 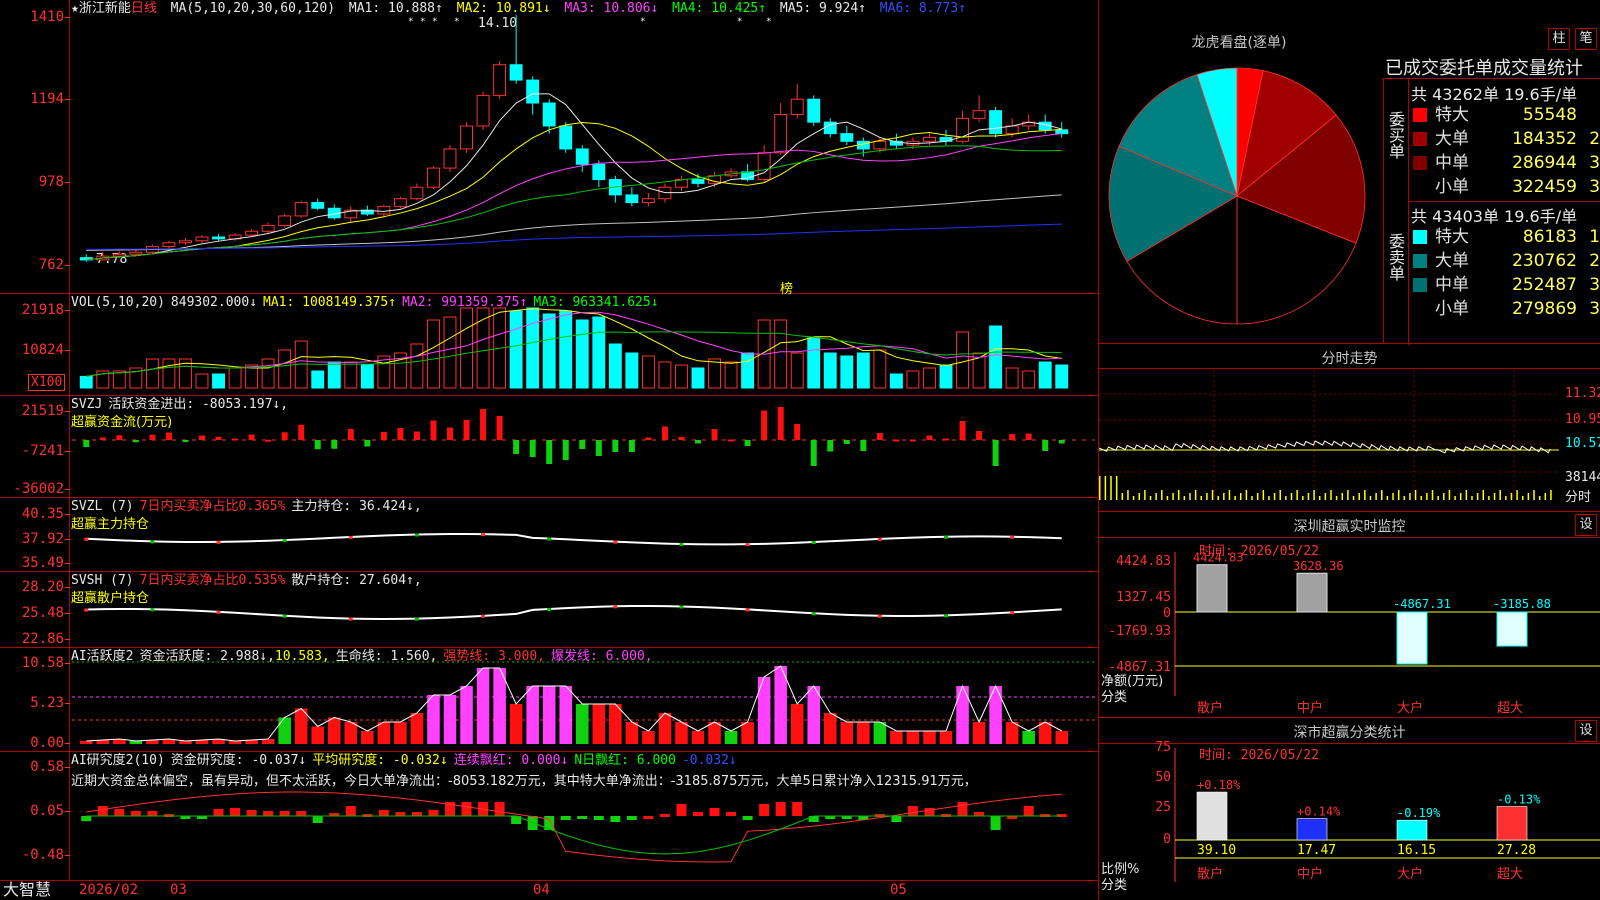 What do you see at coordinates (898, 890) in the screenshot?
I see `date-tick: 05` at bounding box center [898, 890].